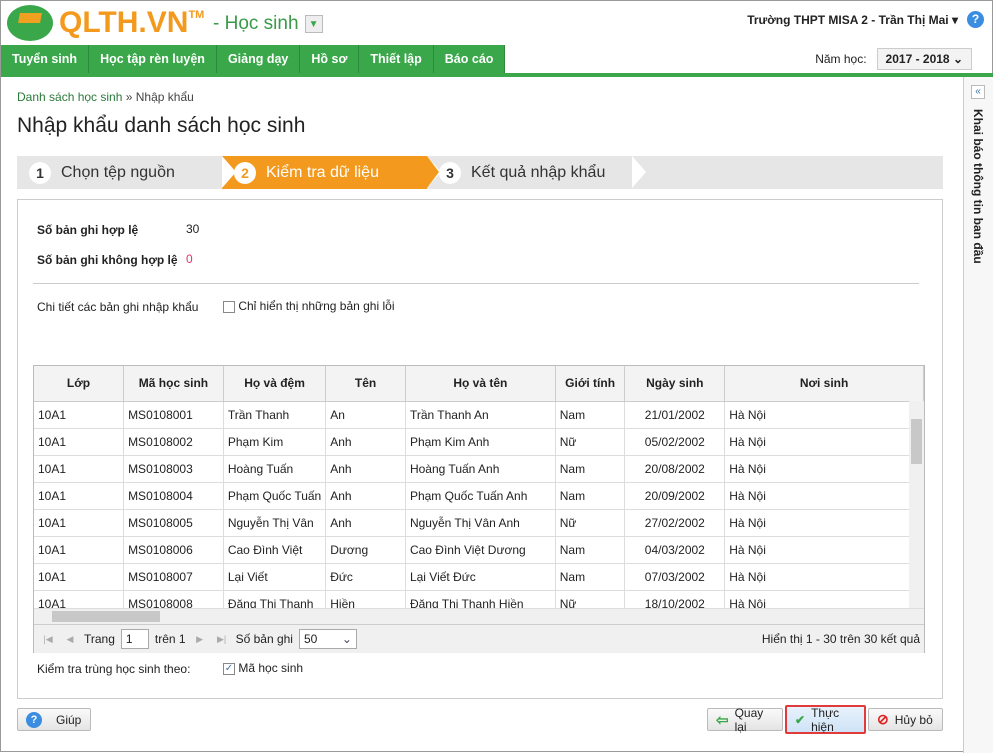 This screenshot has height=753, width=993. Describe the element at coordinates (99, 639) in the screenshot. I see `page-label: Trang` at that location.